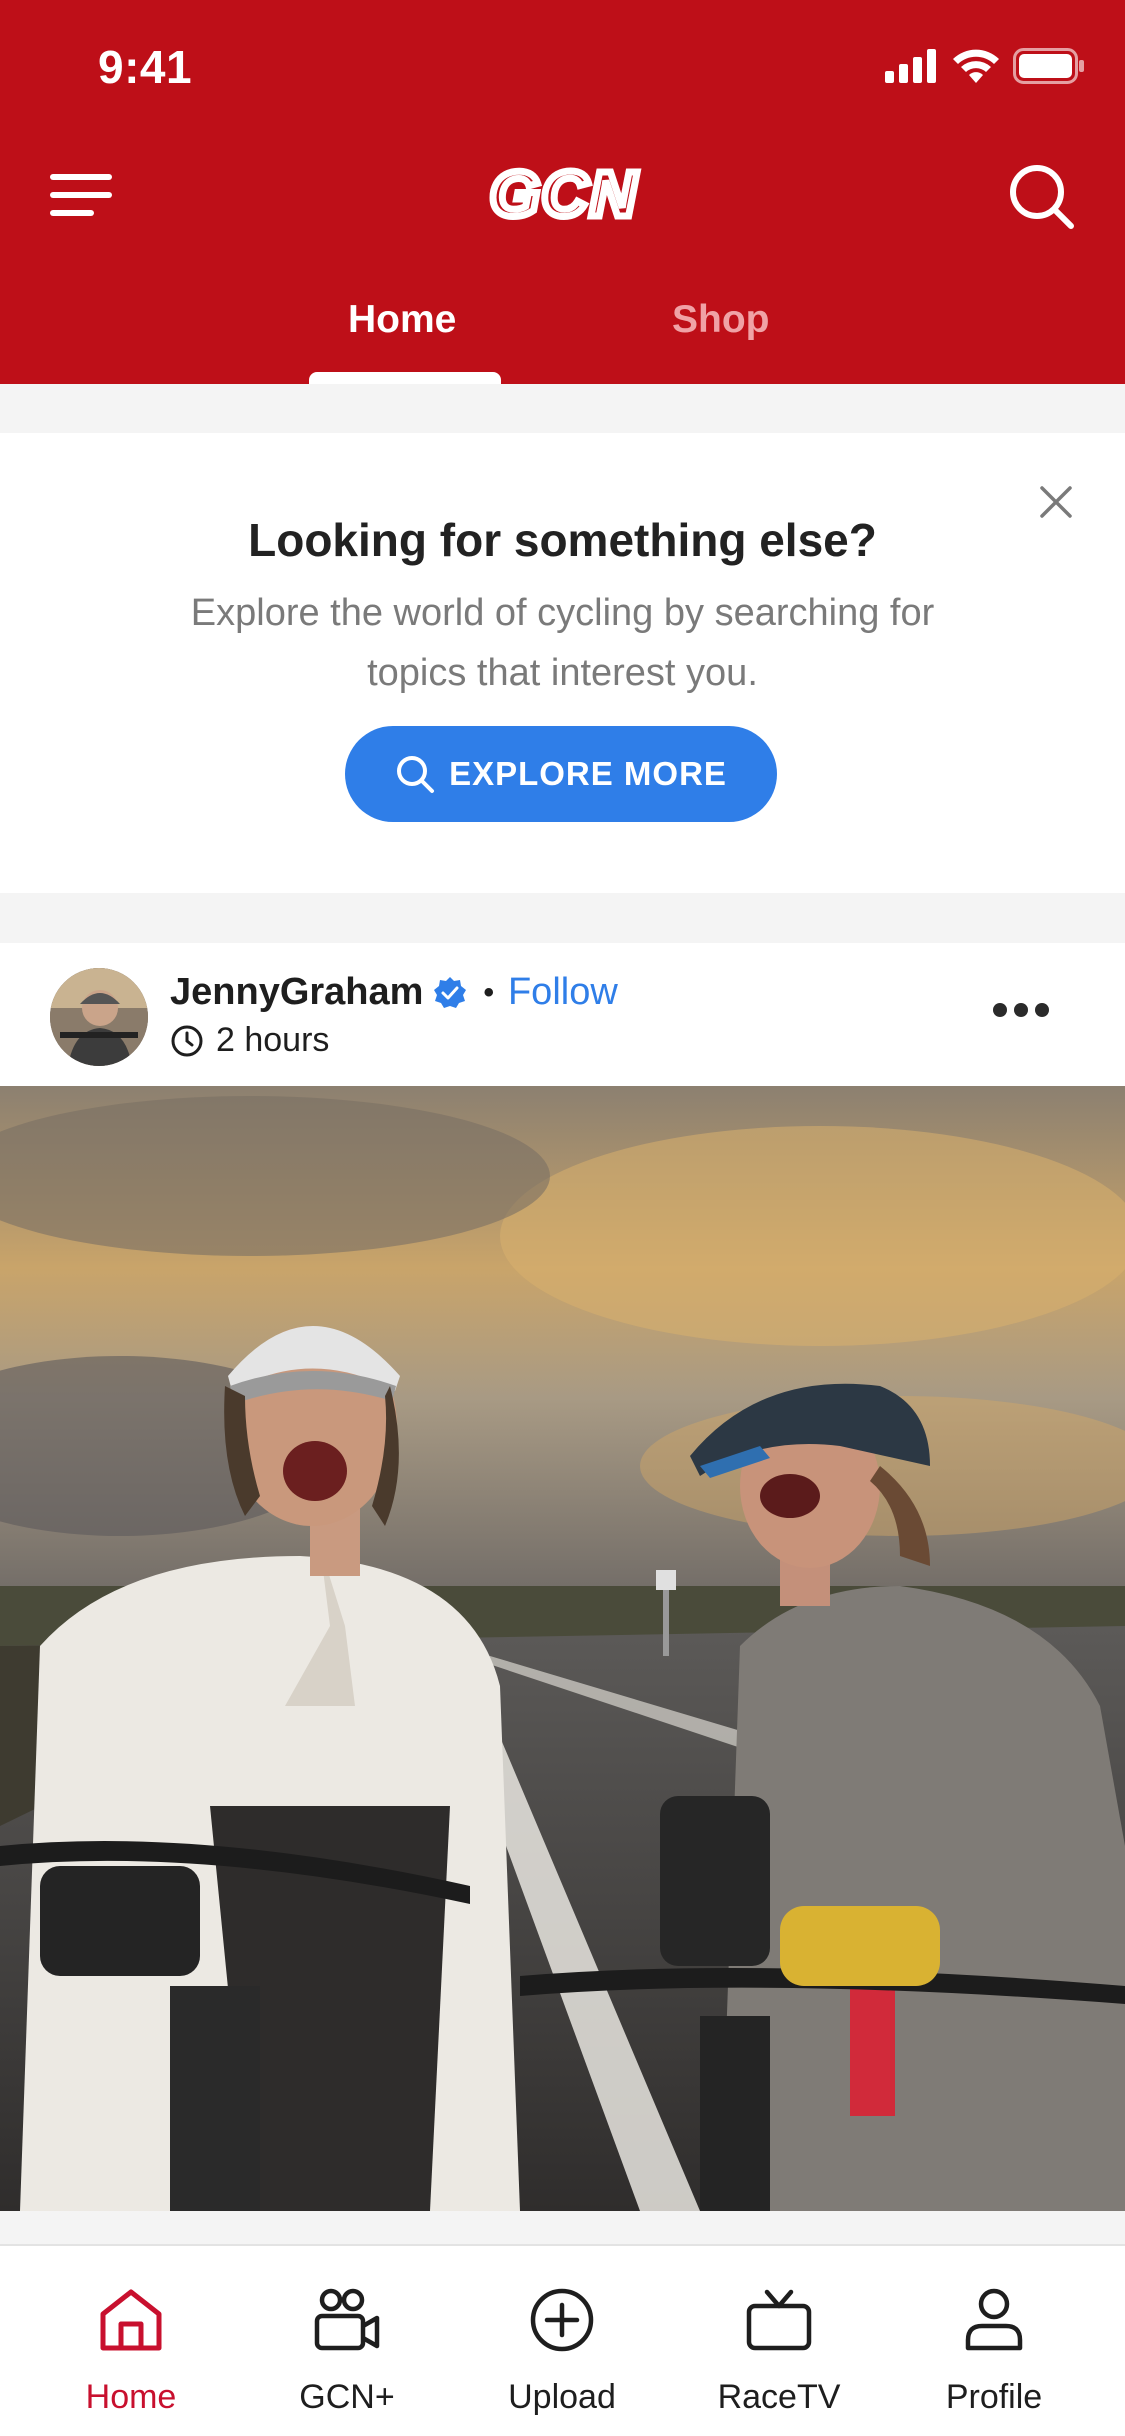 The height and width of the screenshot is (2436, 1125). I want to click on nav-profile: Profile, so click(994, 2341).